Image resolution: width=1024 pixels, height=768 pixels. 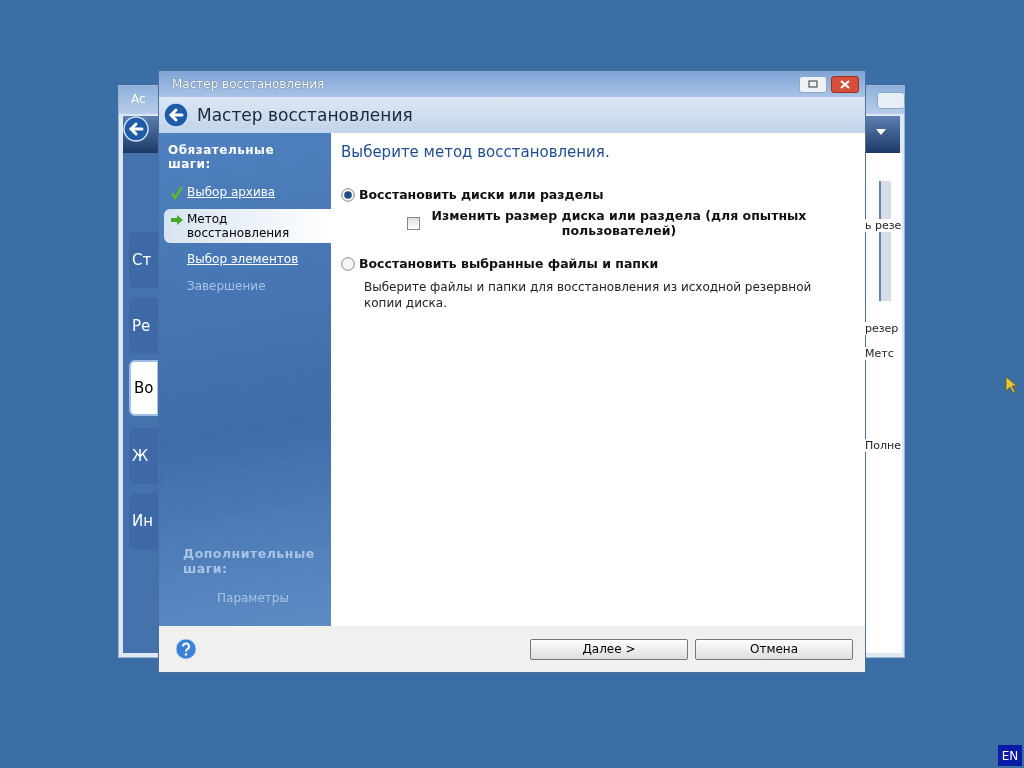 What do you see at coordinates (138, 99) in the screenshot?
I see `window-title: Ac` at bounding box center [138, 99].